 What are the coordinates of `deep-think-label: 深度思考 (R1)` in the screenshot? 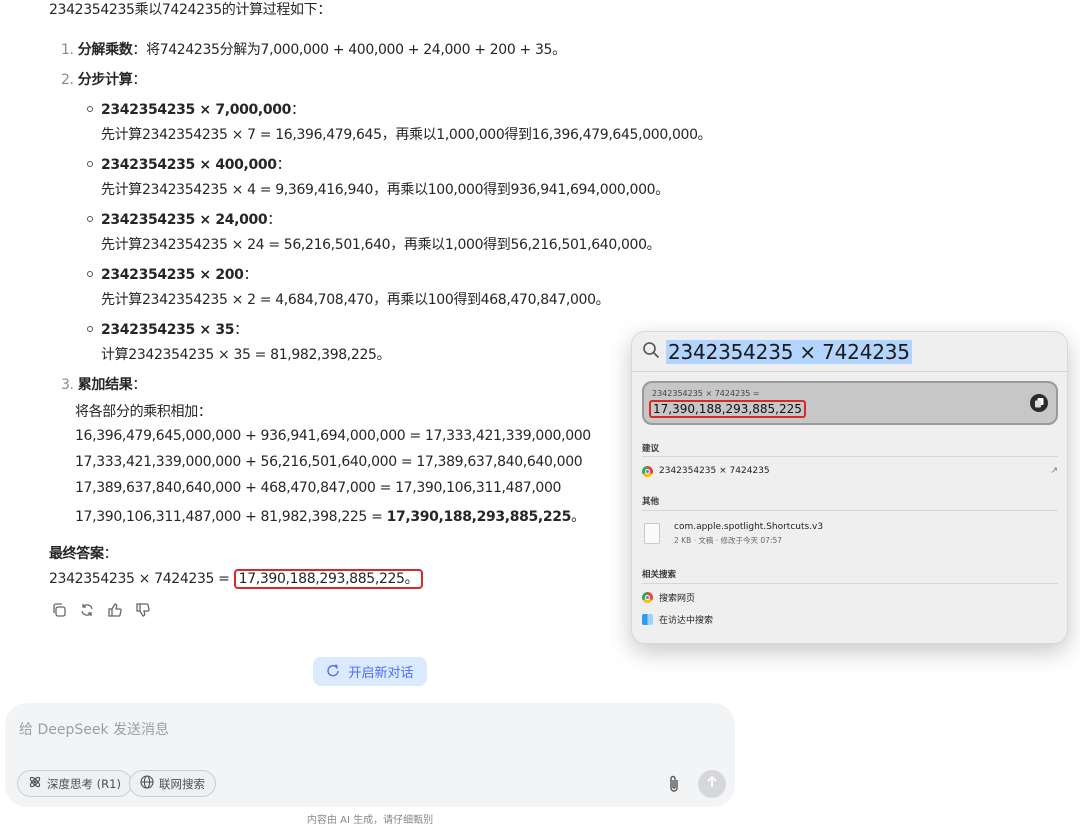 It's located at (84, 783).